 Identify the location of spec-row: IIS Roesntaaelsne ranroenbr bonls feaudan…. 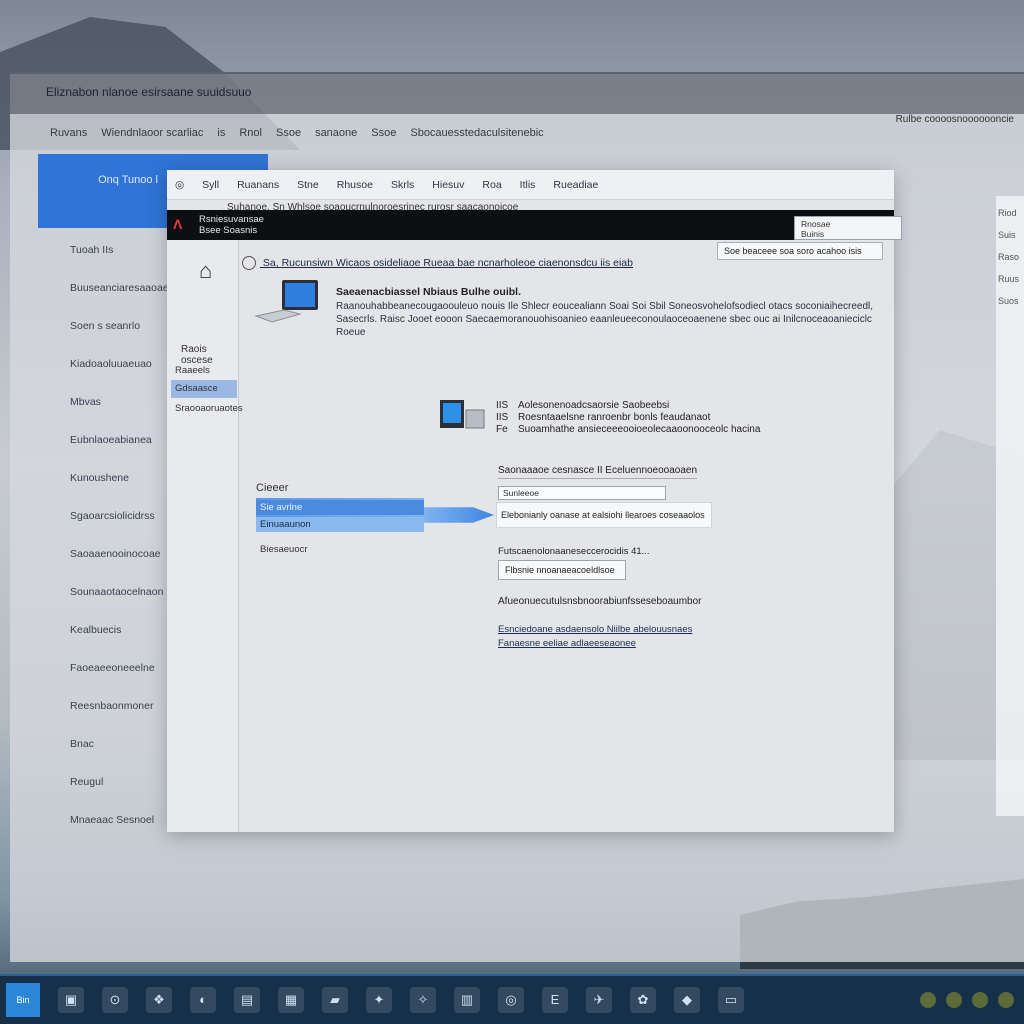
(603, 417).